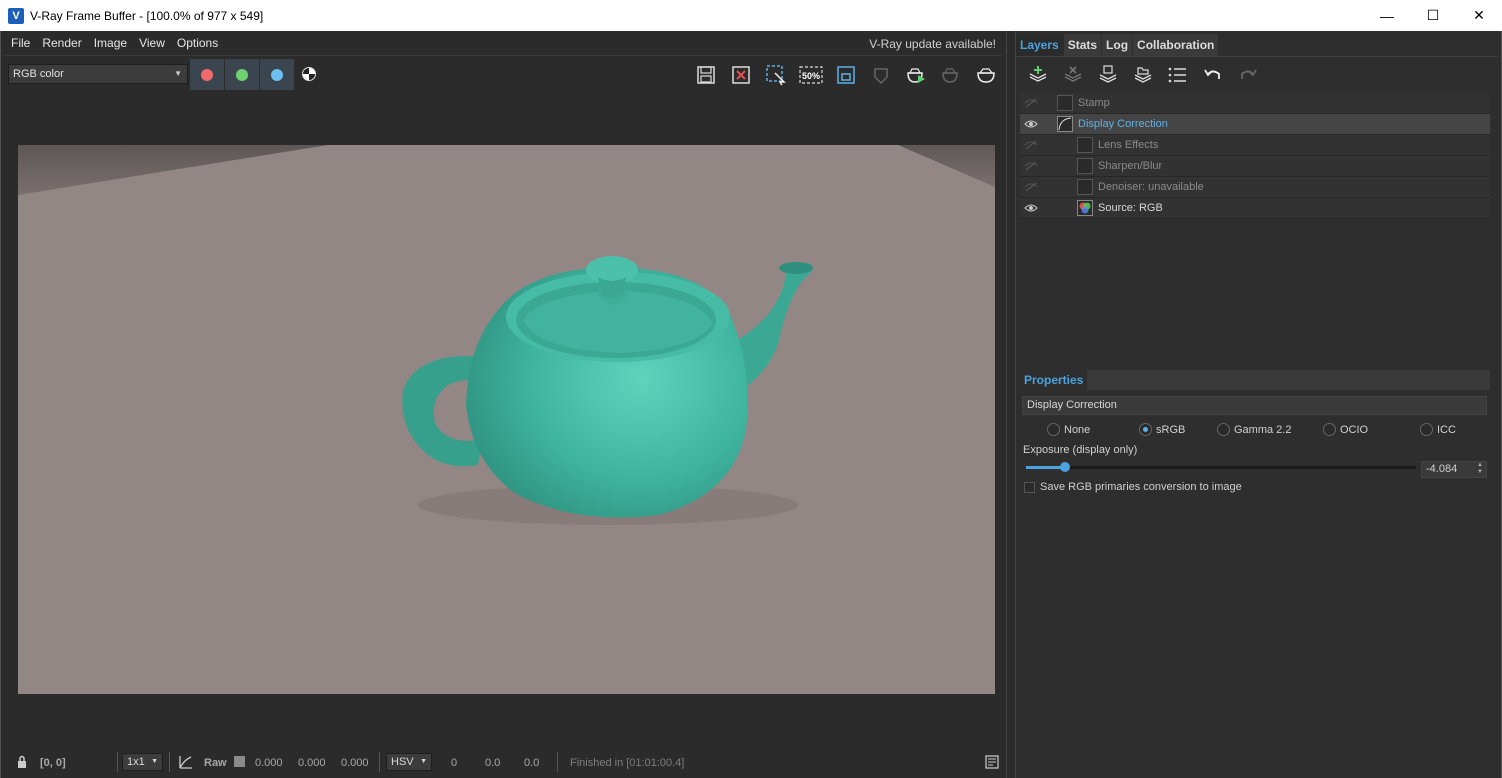 The width and height of the screenshot is (1502, 778). Describe the element at coordinates (20, 43) in the screenshot. I see `menu-file: File` at that location.